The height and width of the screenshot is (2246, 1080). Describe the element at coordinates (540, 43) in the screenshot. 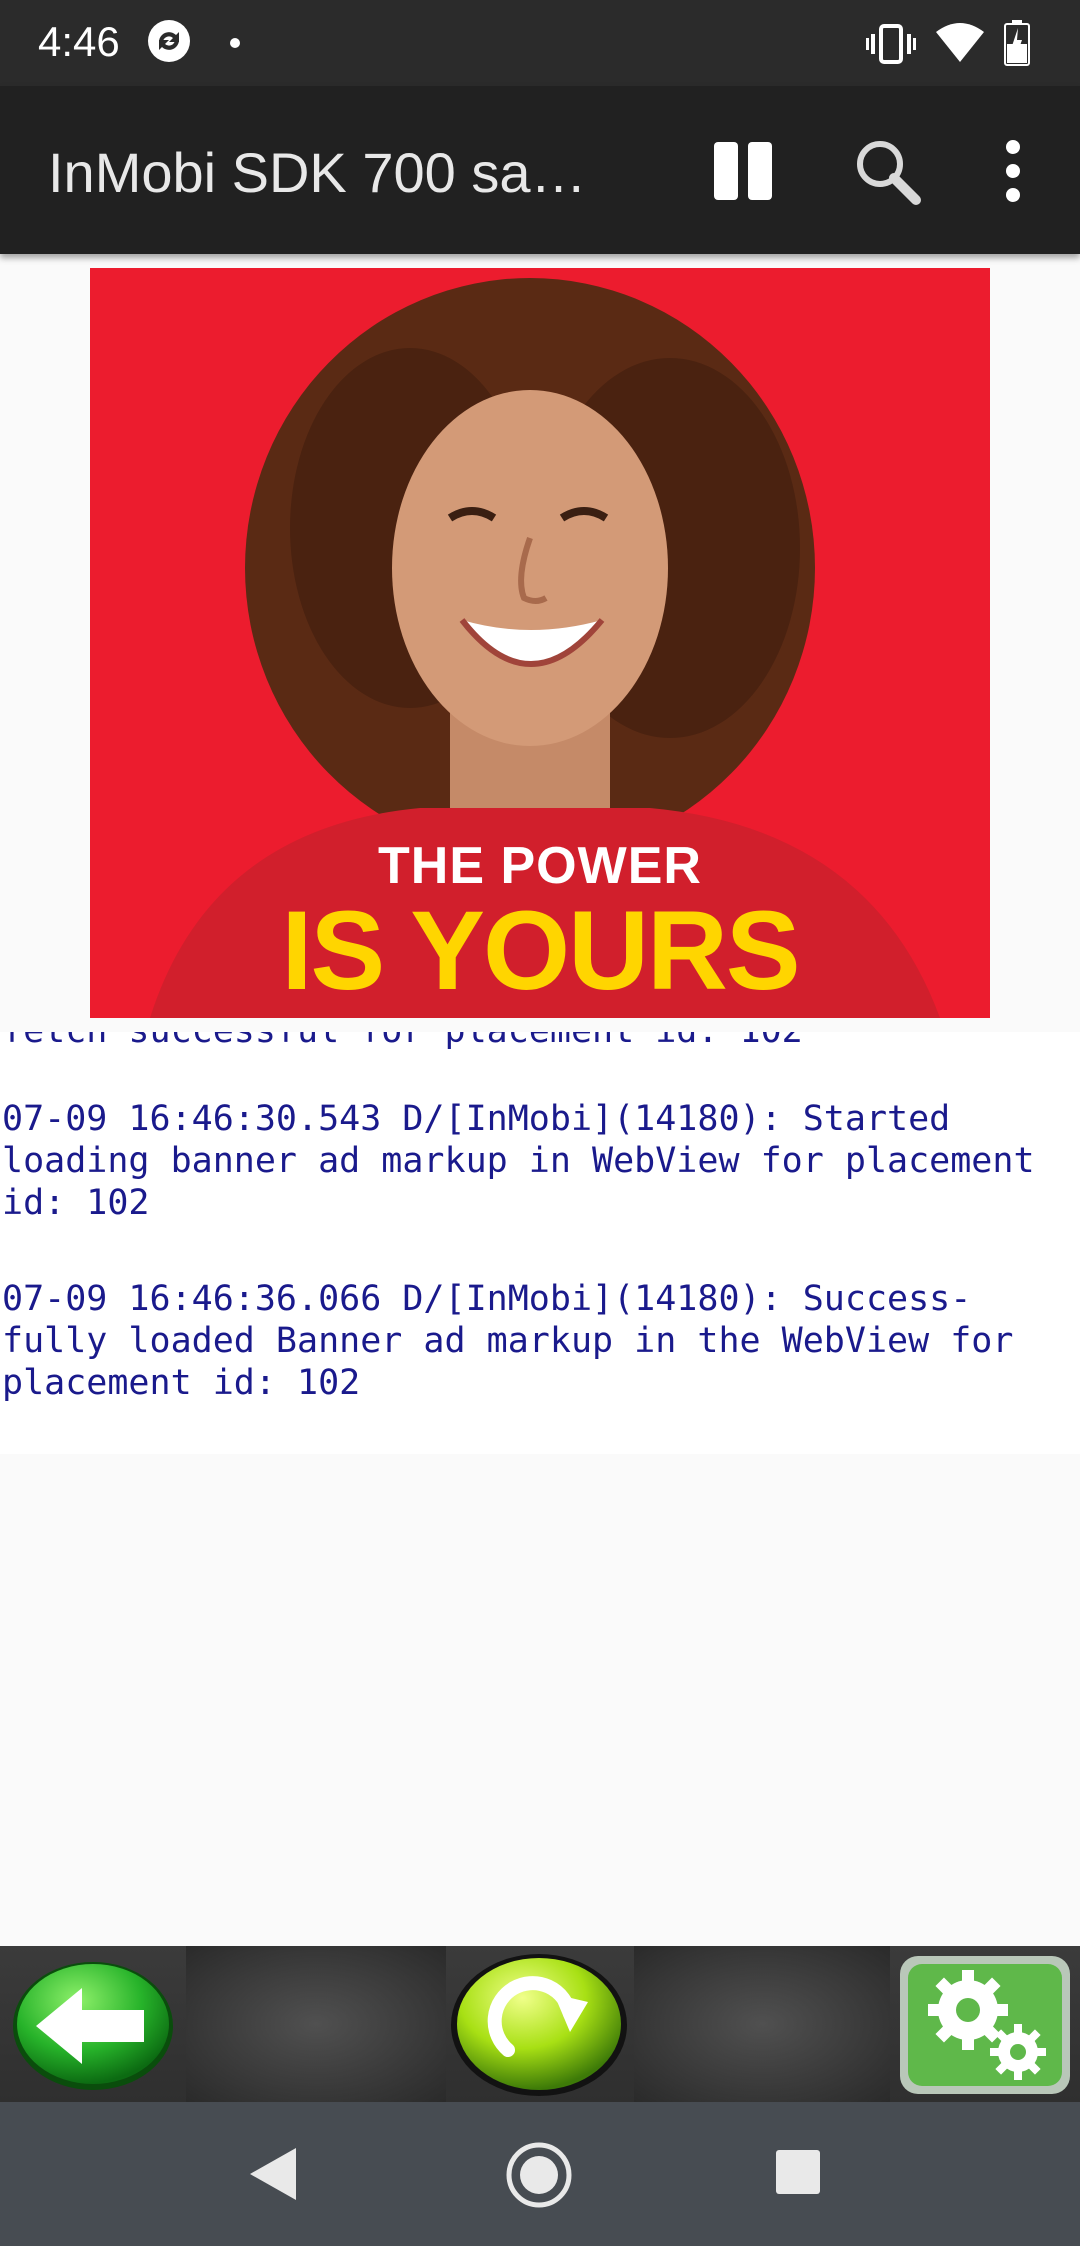

I see `status-bar: 4:46` at that location.